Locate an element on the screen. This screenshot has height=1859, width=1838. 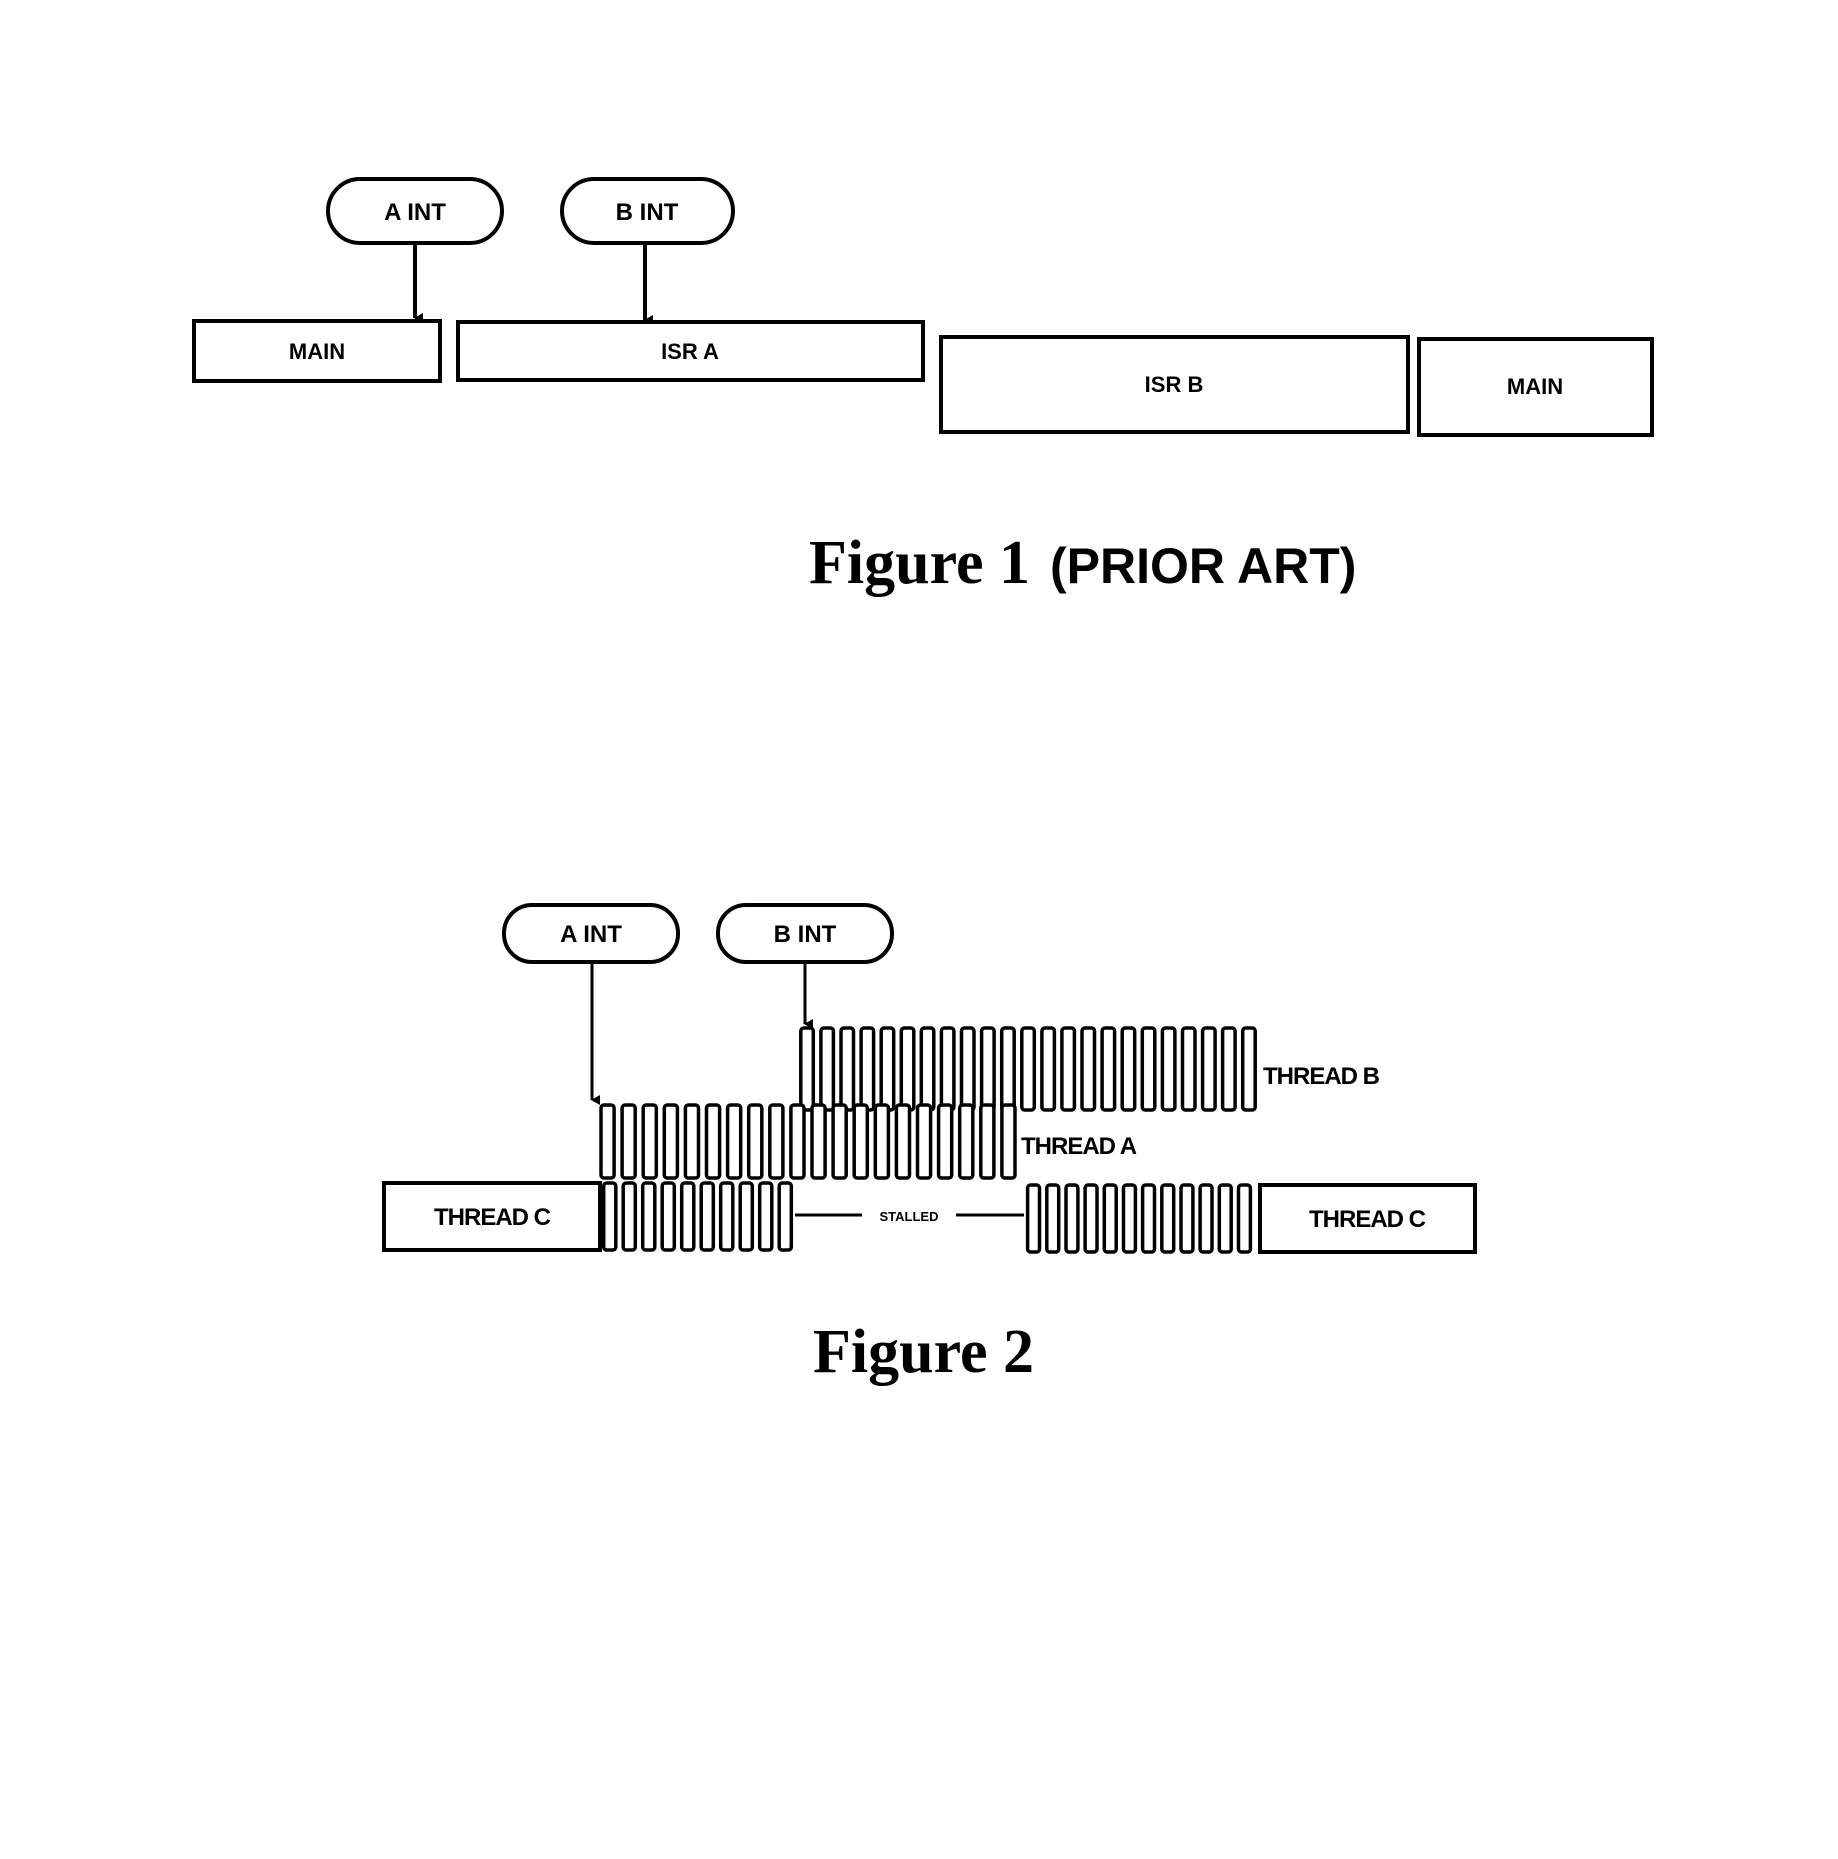
thread-c-box-right: THREAD C is located at coordinates (1367, 1218).